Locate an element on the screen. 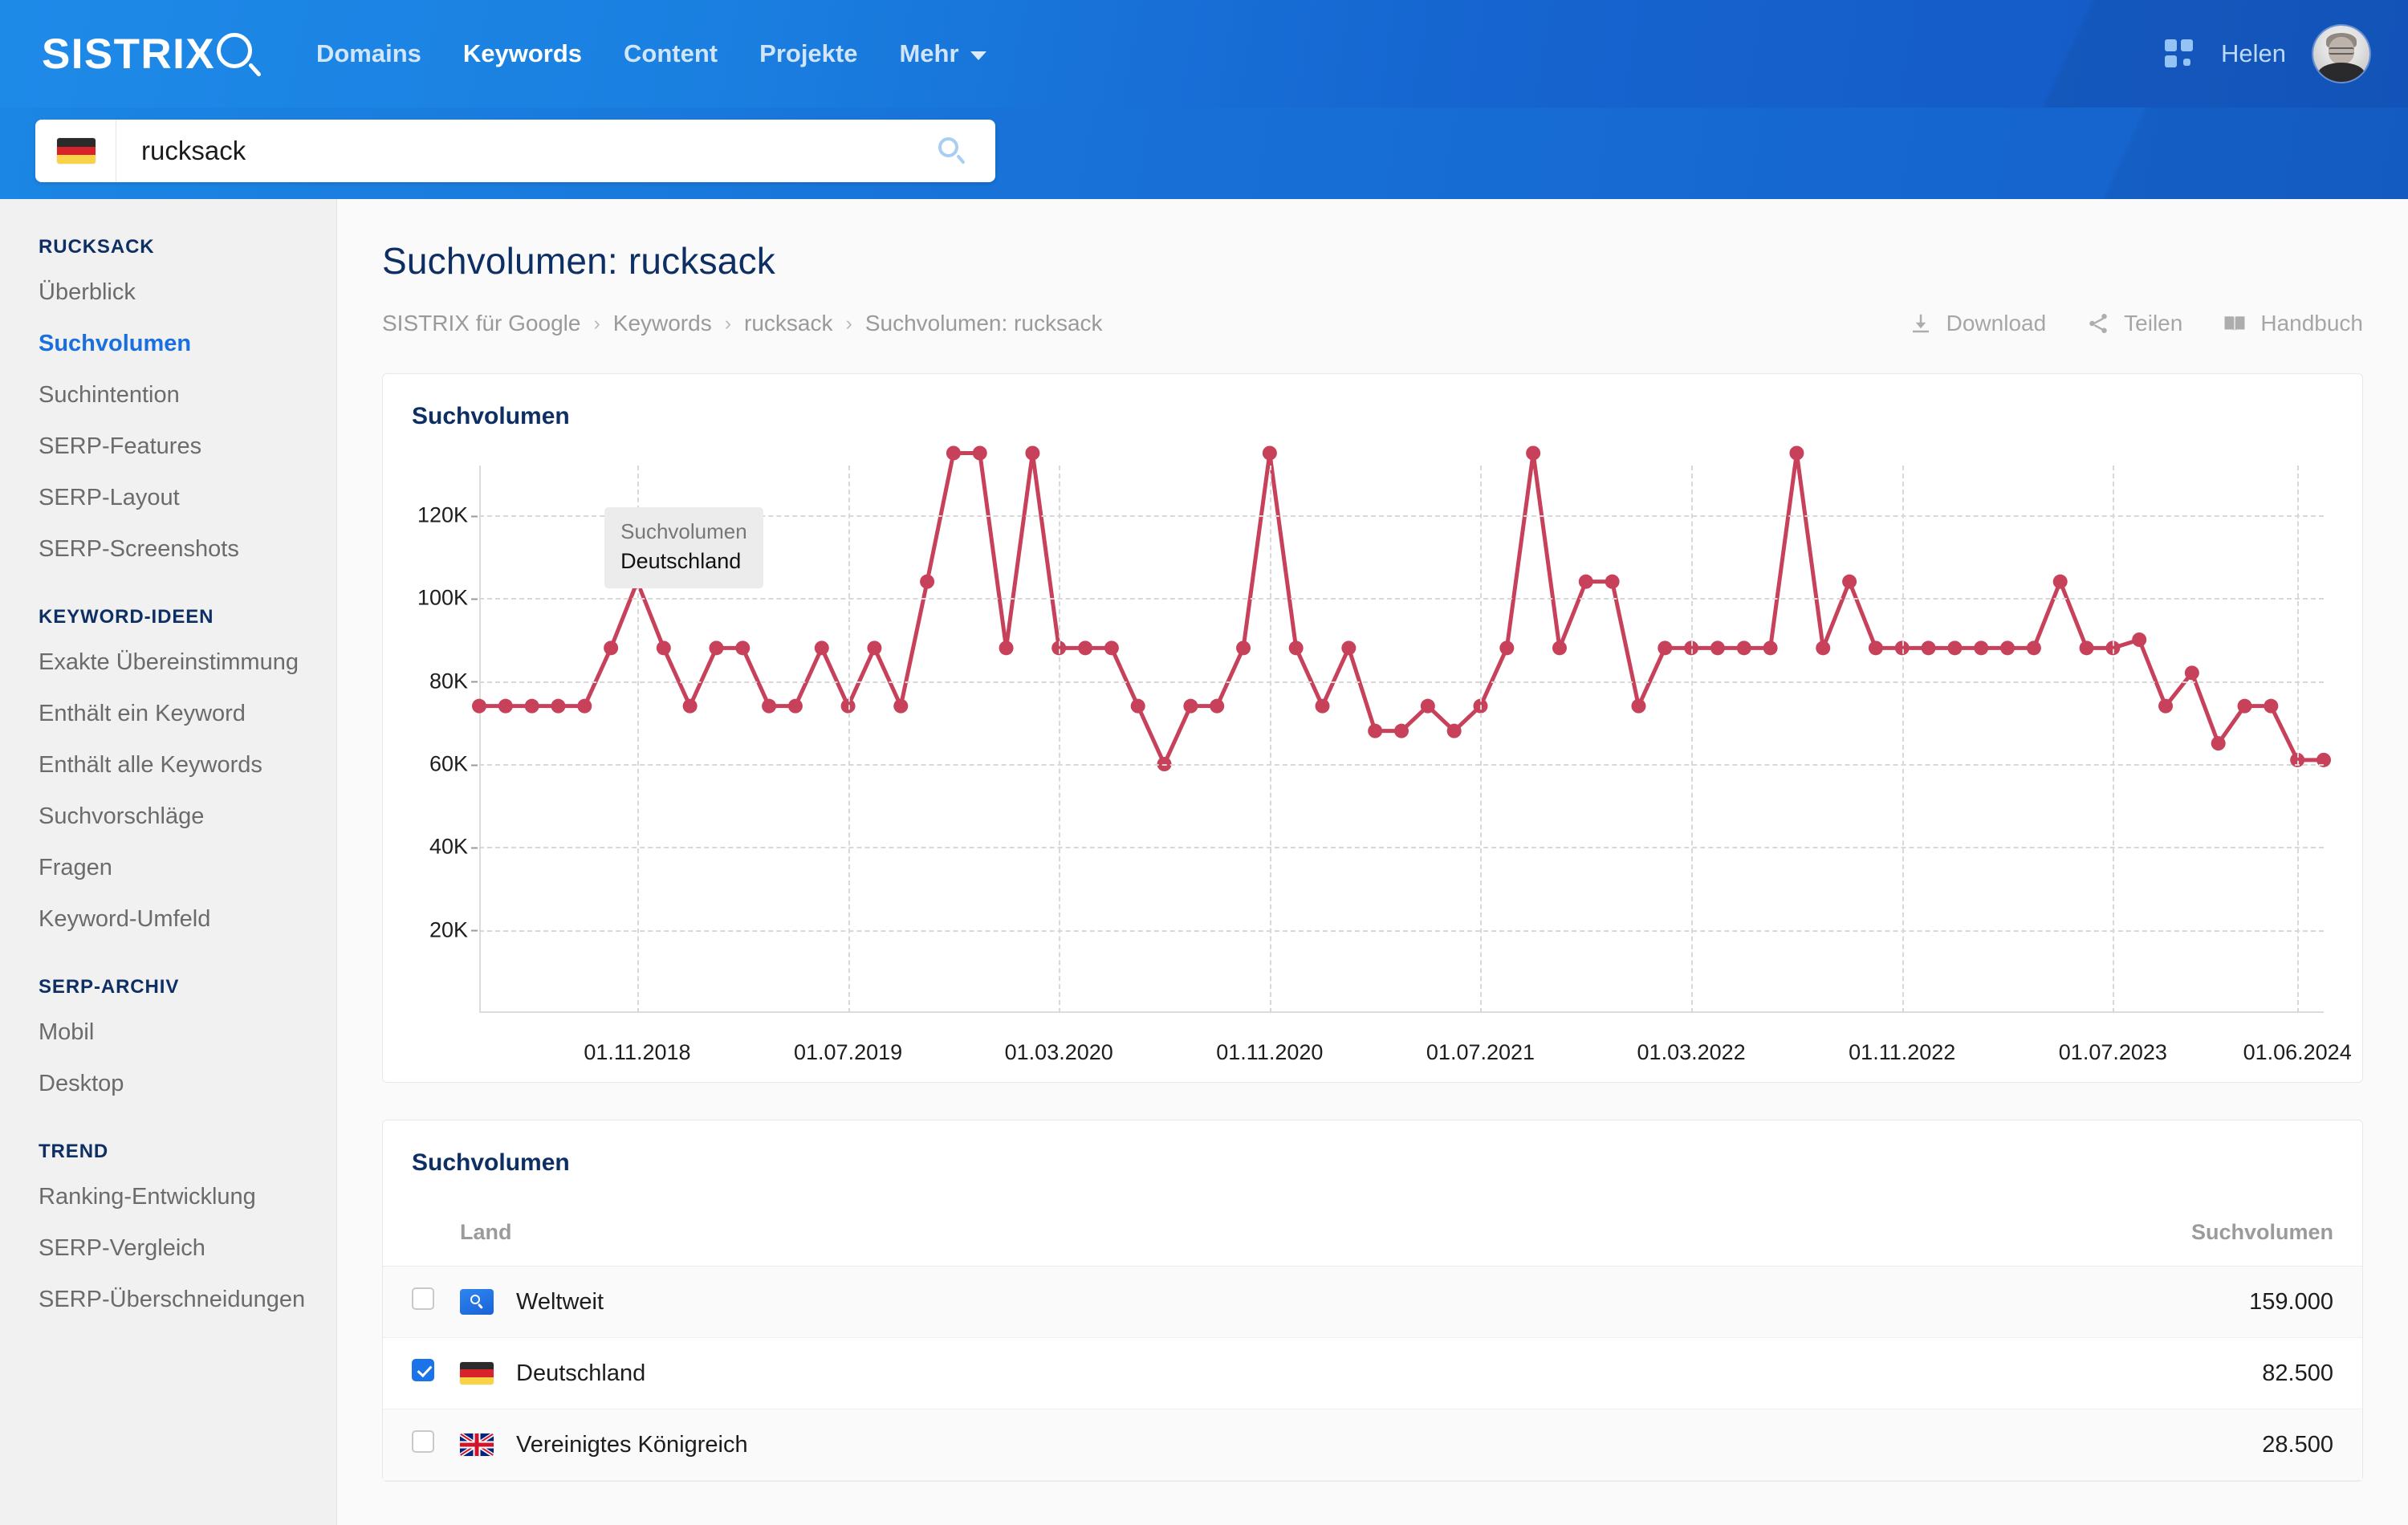 The width and height of the screenshot is (2408, 1525). sidebar-item-enthalt-alle-keywords: Enthält alle Keywords is located at coordinates (168, 766).